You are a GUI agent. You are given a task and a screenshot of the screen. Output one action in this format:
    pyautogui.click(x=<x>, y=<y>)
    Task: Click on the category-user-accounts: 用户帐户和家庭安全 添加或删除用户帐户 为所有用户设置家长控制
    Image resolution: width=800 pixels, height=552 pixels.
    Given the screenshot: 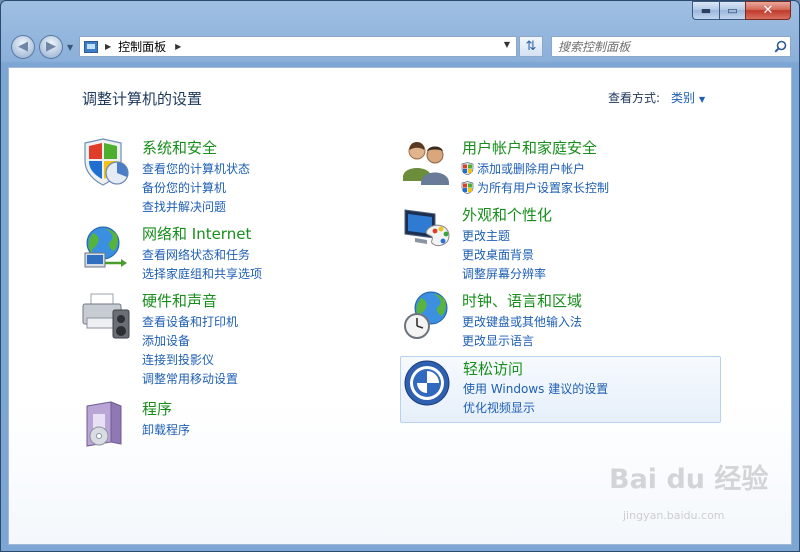 What is the action you would take?
    pyautogui.click(x=531, y=166)
    